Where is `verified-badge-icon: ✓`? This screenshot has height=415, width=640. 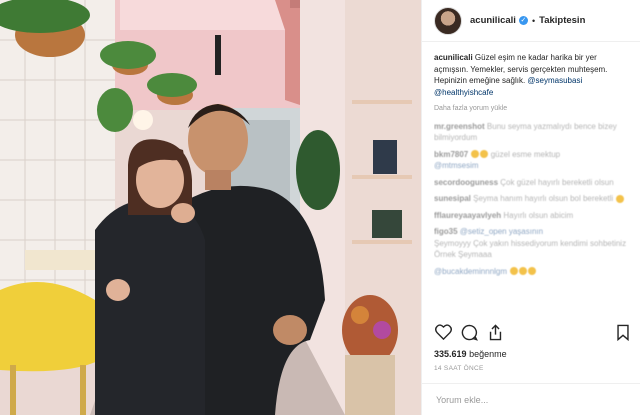
verified-badge-icon: ✓ is located at coordinates (523, 20).